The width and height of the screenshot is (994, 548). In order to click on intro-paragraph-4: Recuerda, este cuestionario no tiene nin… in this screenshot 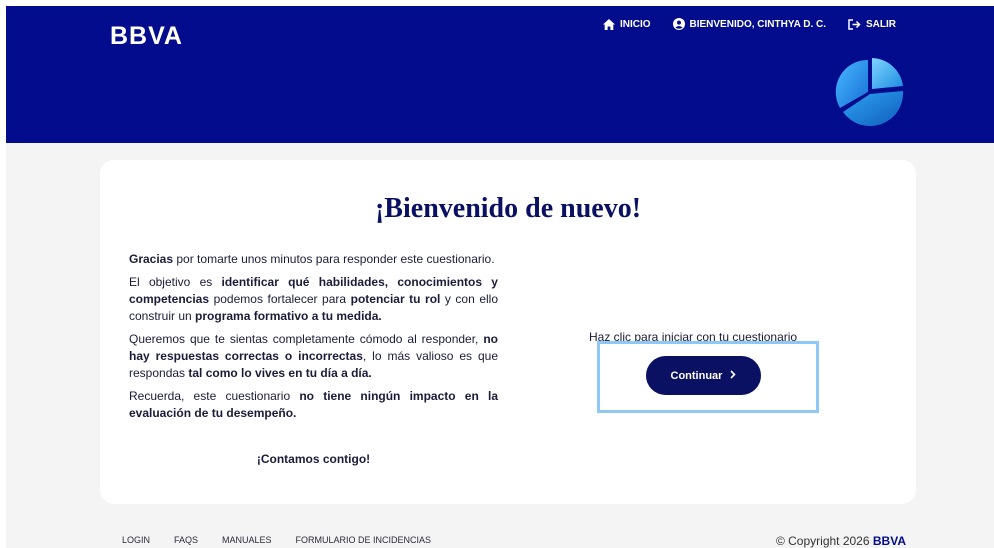, I will do `click(313, 404)`.